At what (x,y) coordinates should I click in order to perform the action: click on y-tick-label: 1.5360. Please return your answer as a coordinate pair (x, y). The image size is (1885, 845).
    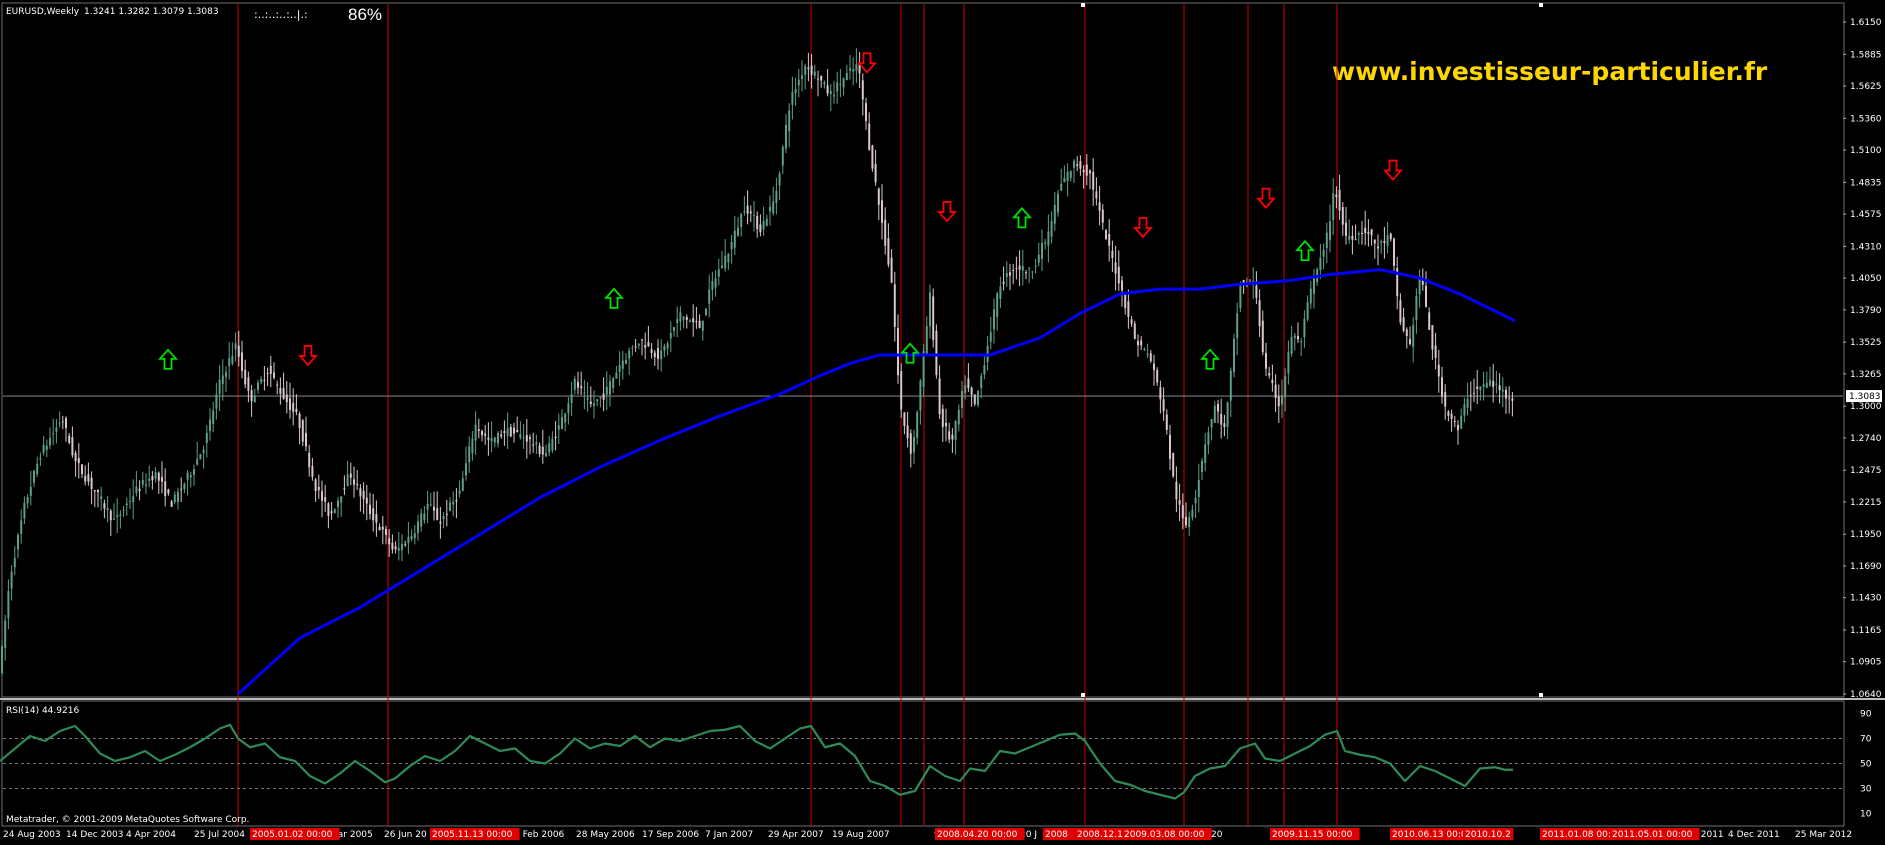
    Looking at the image, I should click on (1866, 119).